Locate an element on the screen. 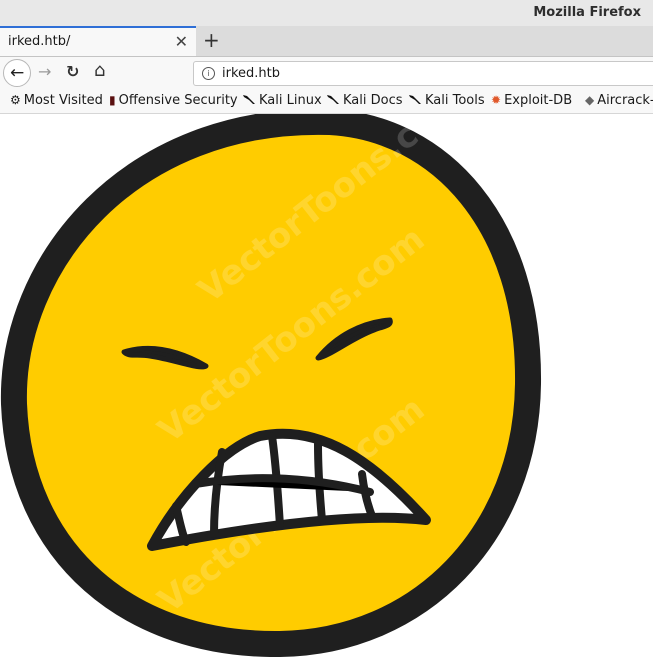 Image resolution: width=653 pixels, height=661 pixels. exploitdb-icon: ✹ is located at coordinates (496, 100).